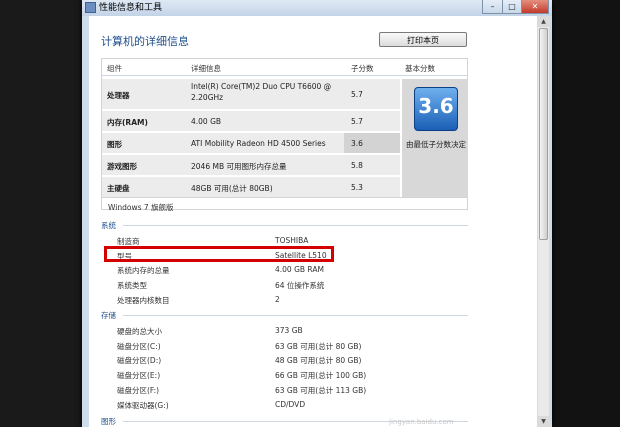  What do you see at coordinates (289, 330) in the screenshot?
I see `storage-value: 373 GB` at bounding box center [289, 330].